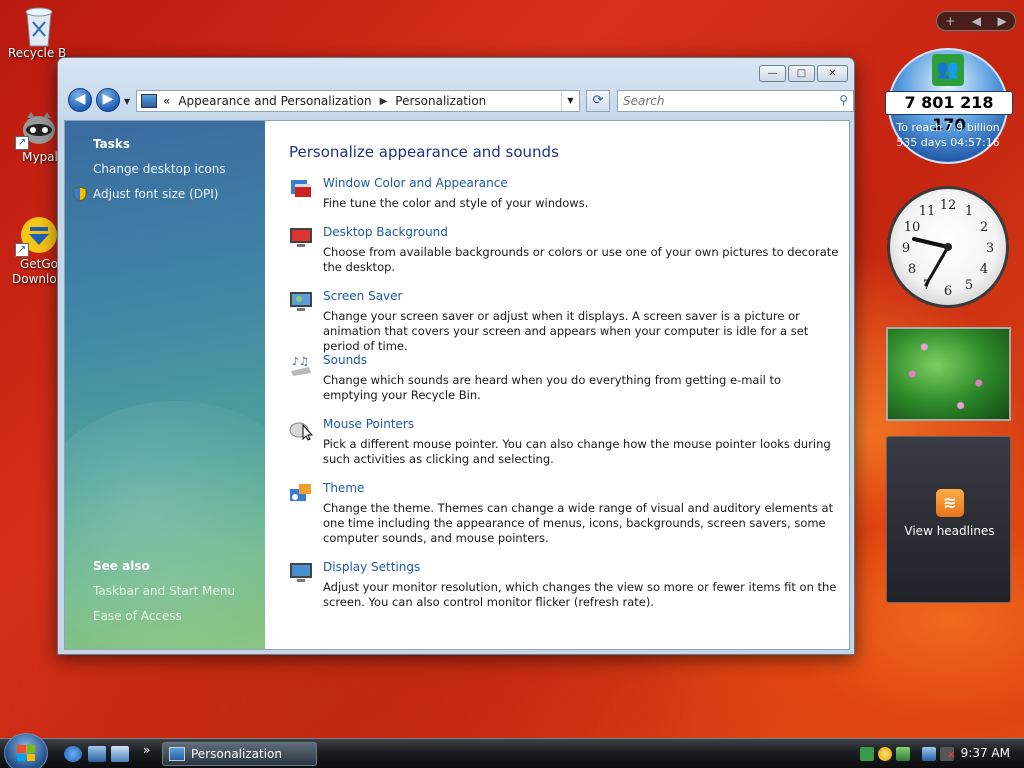 The width and height of the screenshot is (1024, 768). What do you see at coordinates (40, 157) in the screenshot?
I see `desktop-icon-label: Mypal` at bounding box center [40, 157].